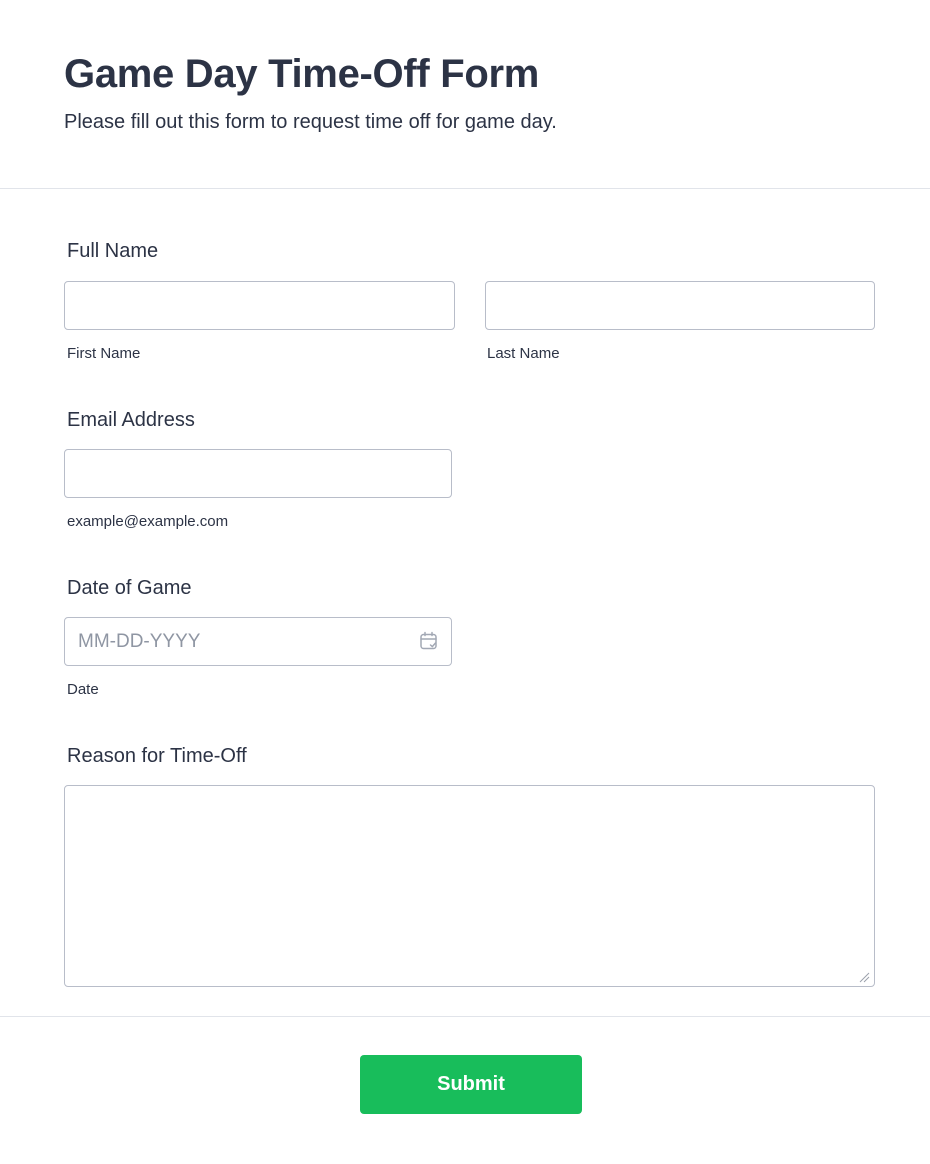 The height and width of the screenshot is (1164, 930). I want to click on date-field, so click(258, 641).